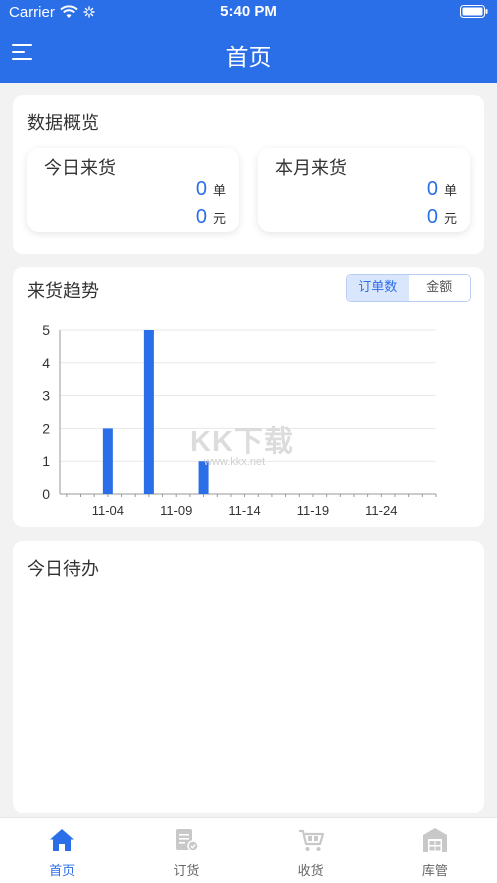  I want to click on today-amount: 0, so click(201, 217).